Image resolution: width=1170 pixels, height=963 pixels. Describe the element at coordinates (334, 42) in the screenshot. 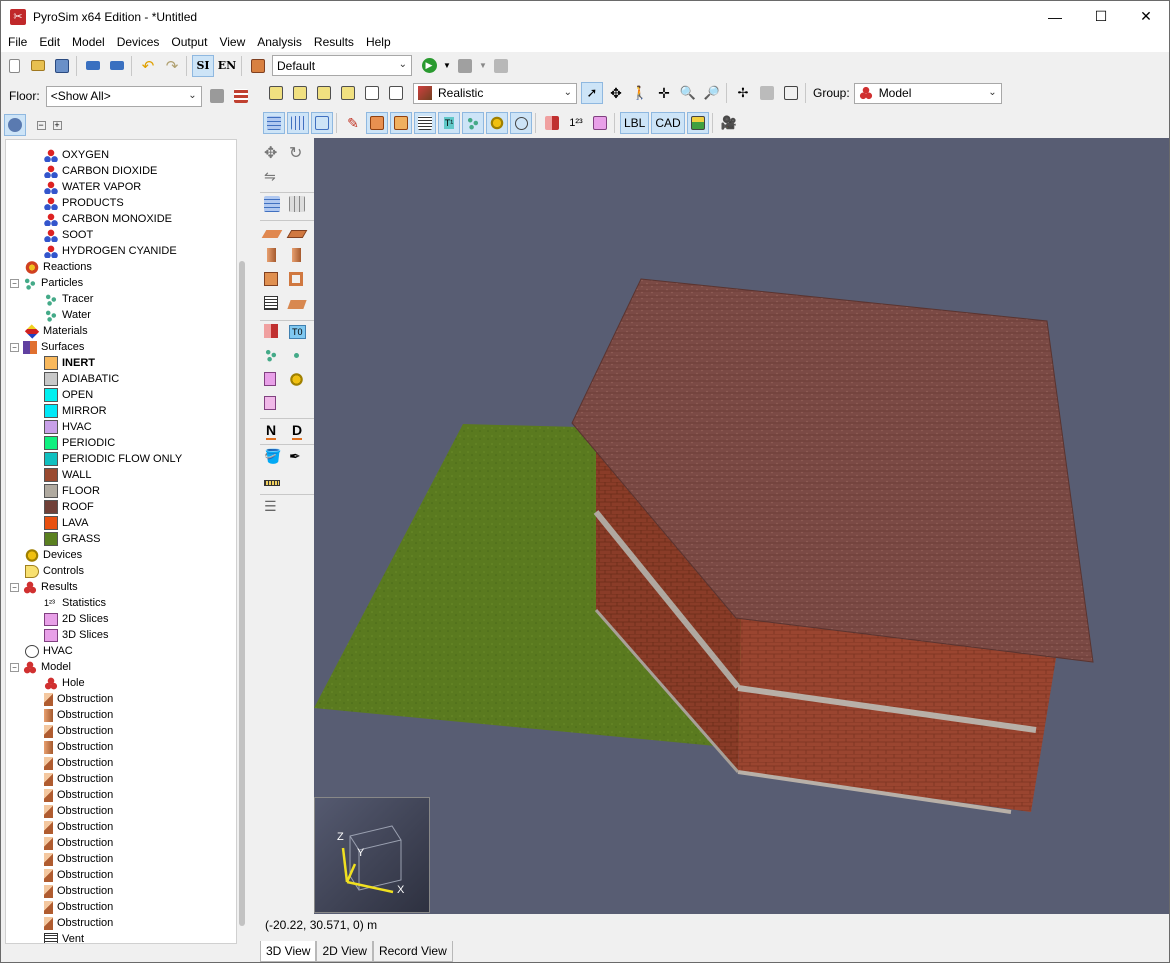

I see `menu-results: Results` at that location.